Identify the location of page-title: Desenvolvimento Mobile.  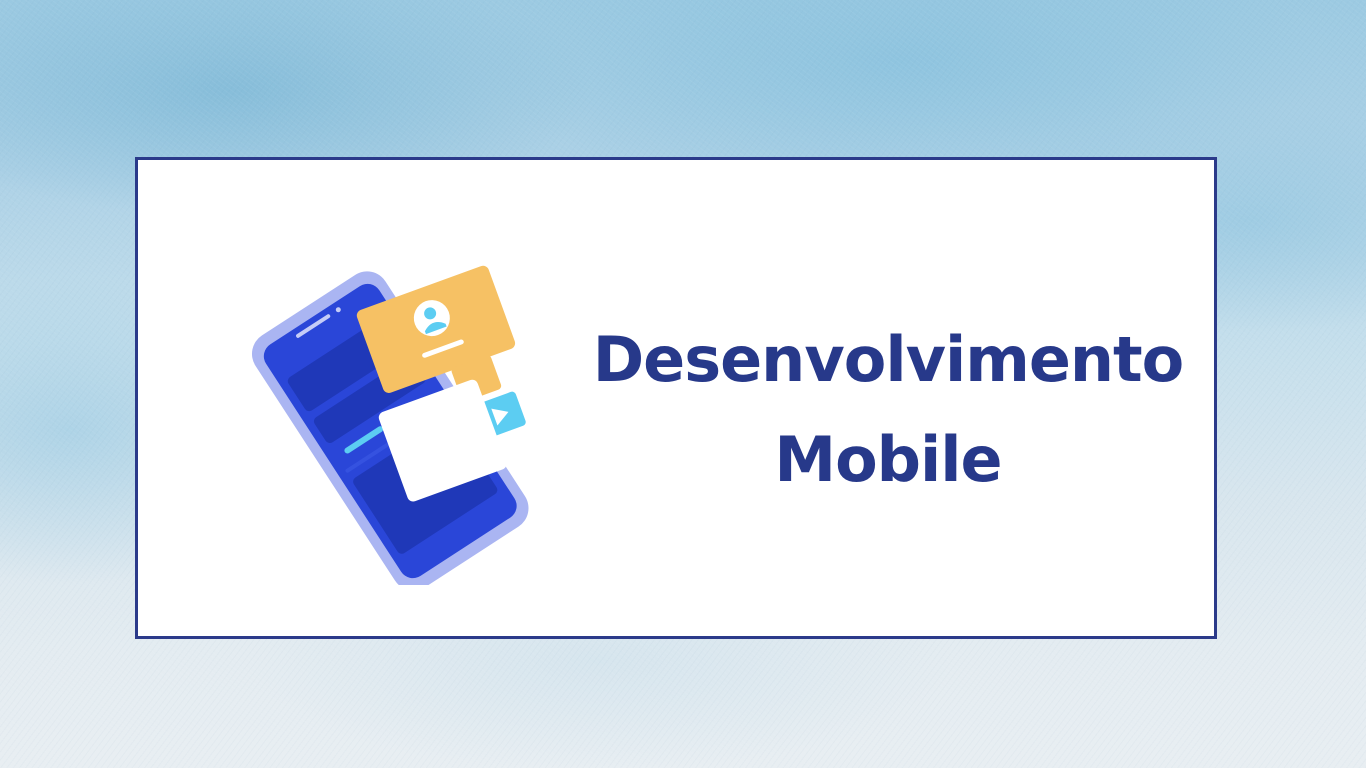
(888, 410).